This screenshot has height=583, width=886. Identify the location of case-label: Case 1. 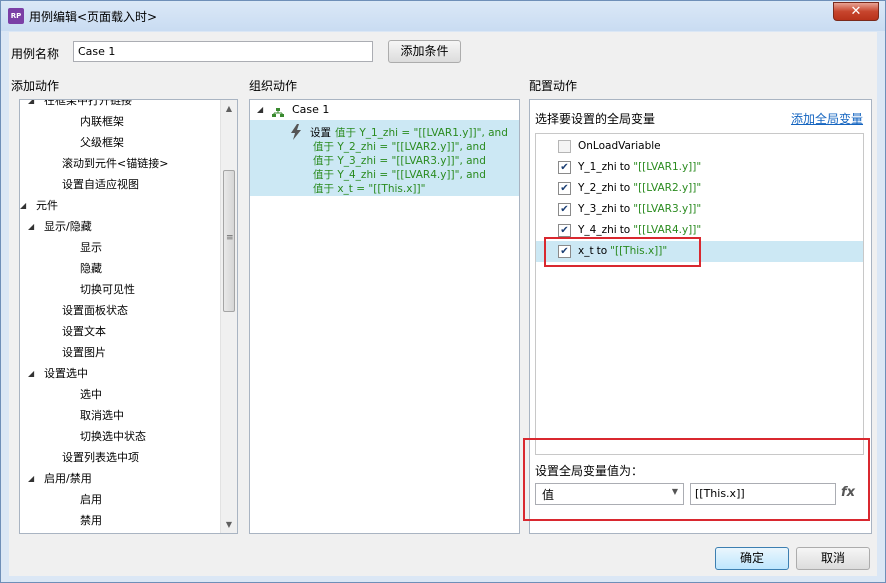
(311, 109).